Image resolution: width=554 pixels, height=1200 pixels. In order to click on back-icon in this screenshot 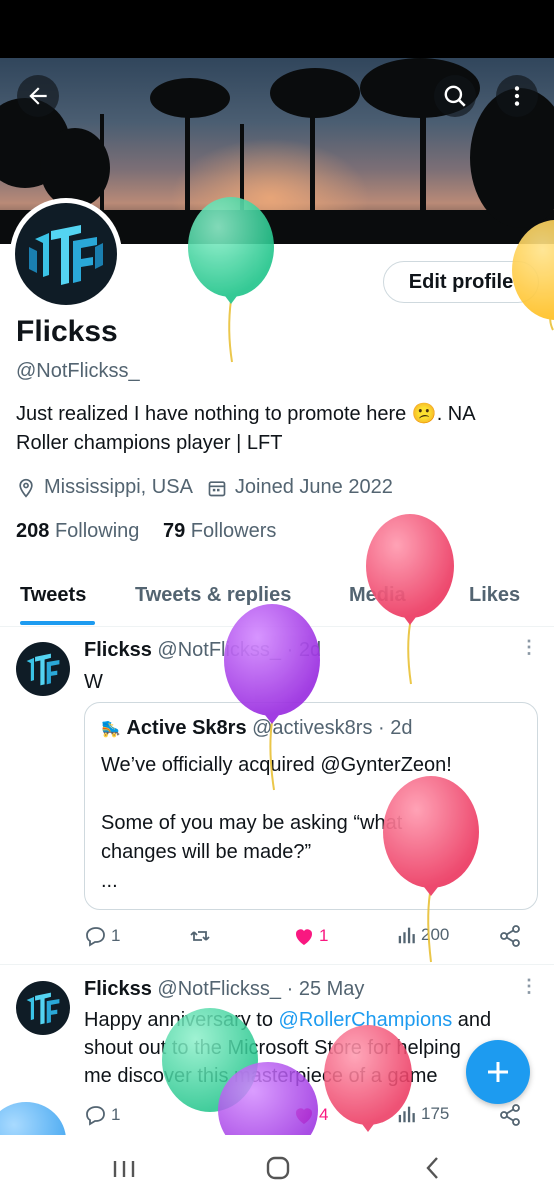, I will do `click(432, 1168)`.